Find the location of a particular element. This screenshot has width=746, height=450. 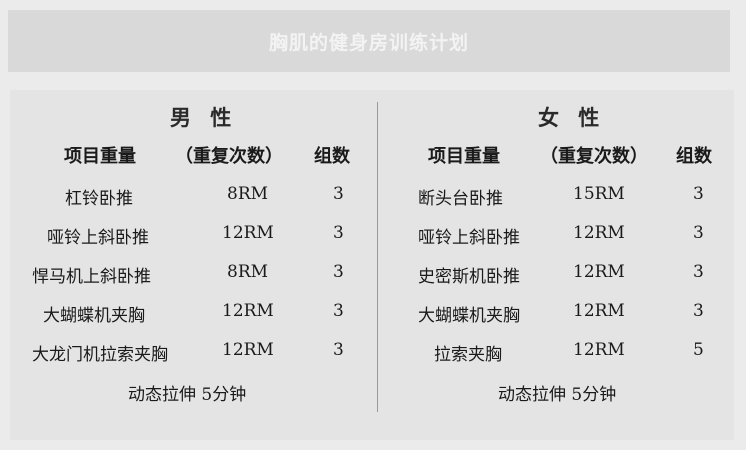

female-header-item: 项目重量 is located at coordinates (464, 156).